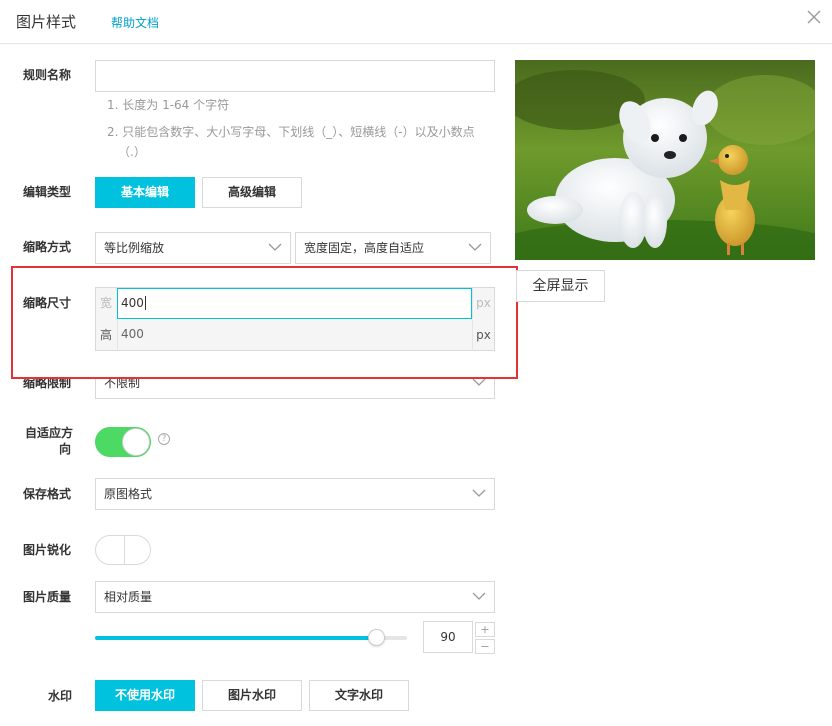 The width and height of the screenshot is (832, 726). Describe the element at coordinates (252, 192) in the screenshot. I see `advanced-edit-button: 高级编辑` at that location.